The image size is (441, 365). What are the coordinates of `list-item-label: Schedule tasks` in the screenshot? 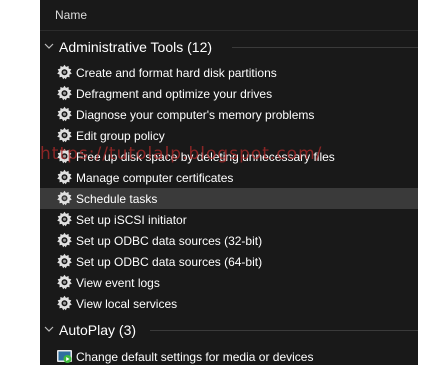 It's located at (117, 199).